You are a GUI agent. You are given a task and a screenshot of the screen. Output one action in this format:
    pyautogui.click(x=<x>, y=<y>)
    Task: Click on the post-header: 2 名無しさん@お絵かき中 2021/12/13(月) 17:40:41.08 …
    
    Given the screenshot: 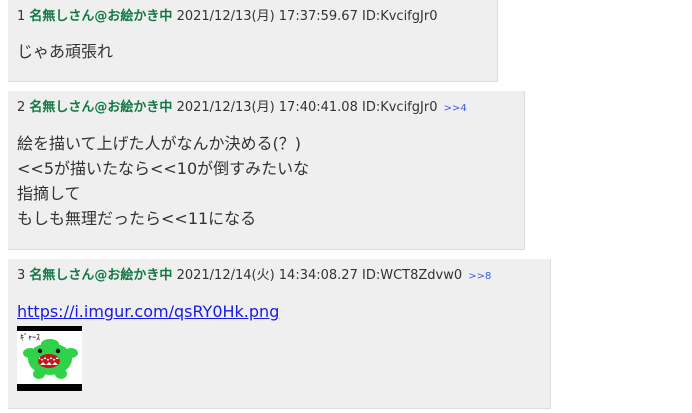 What is the action you would take?
    pyautogui.click(x=270, y=108)
    